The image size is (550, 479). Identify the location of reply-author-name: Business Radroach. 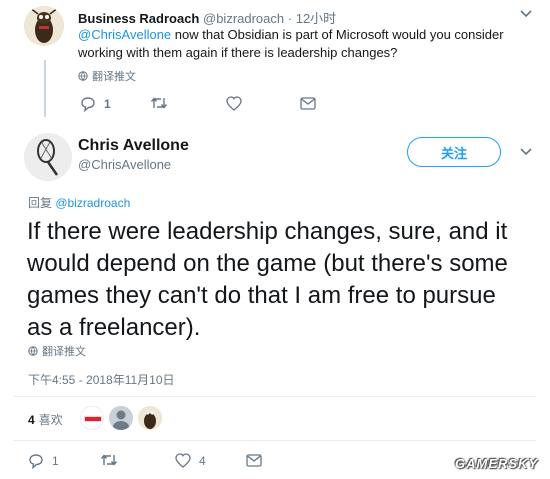
(138, 18).